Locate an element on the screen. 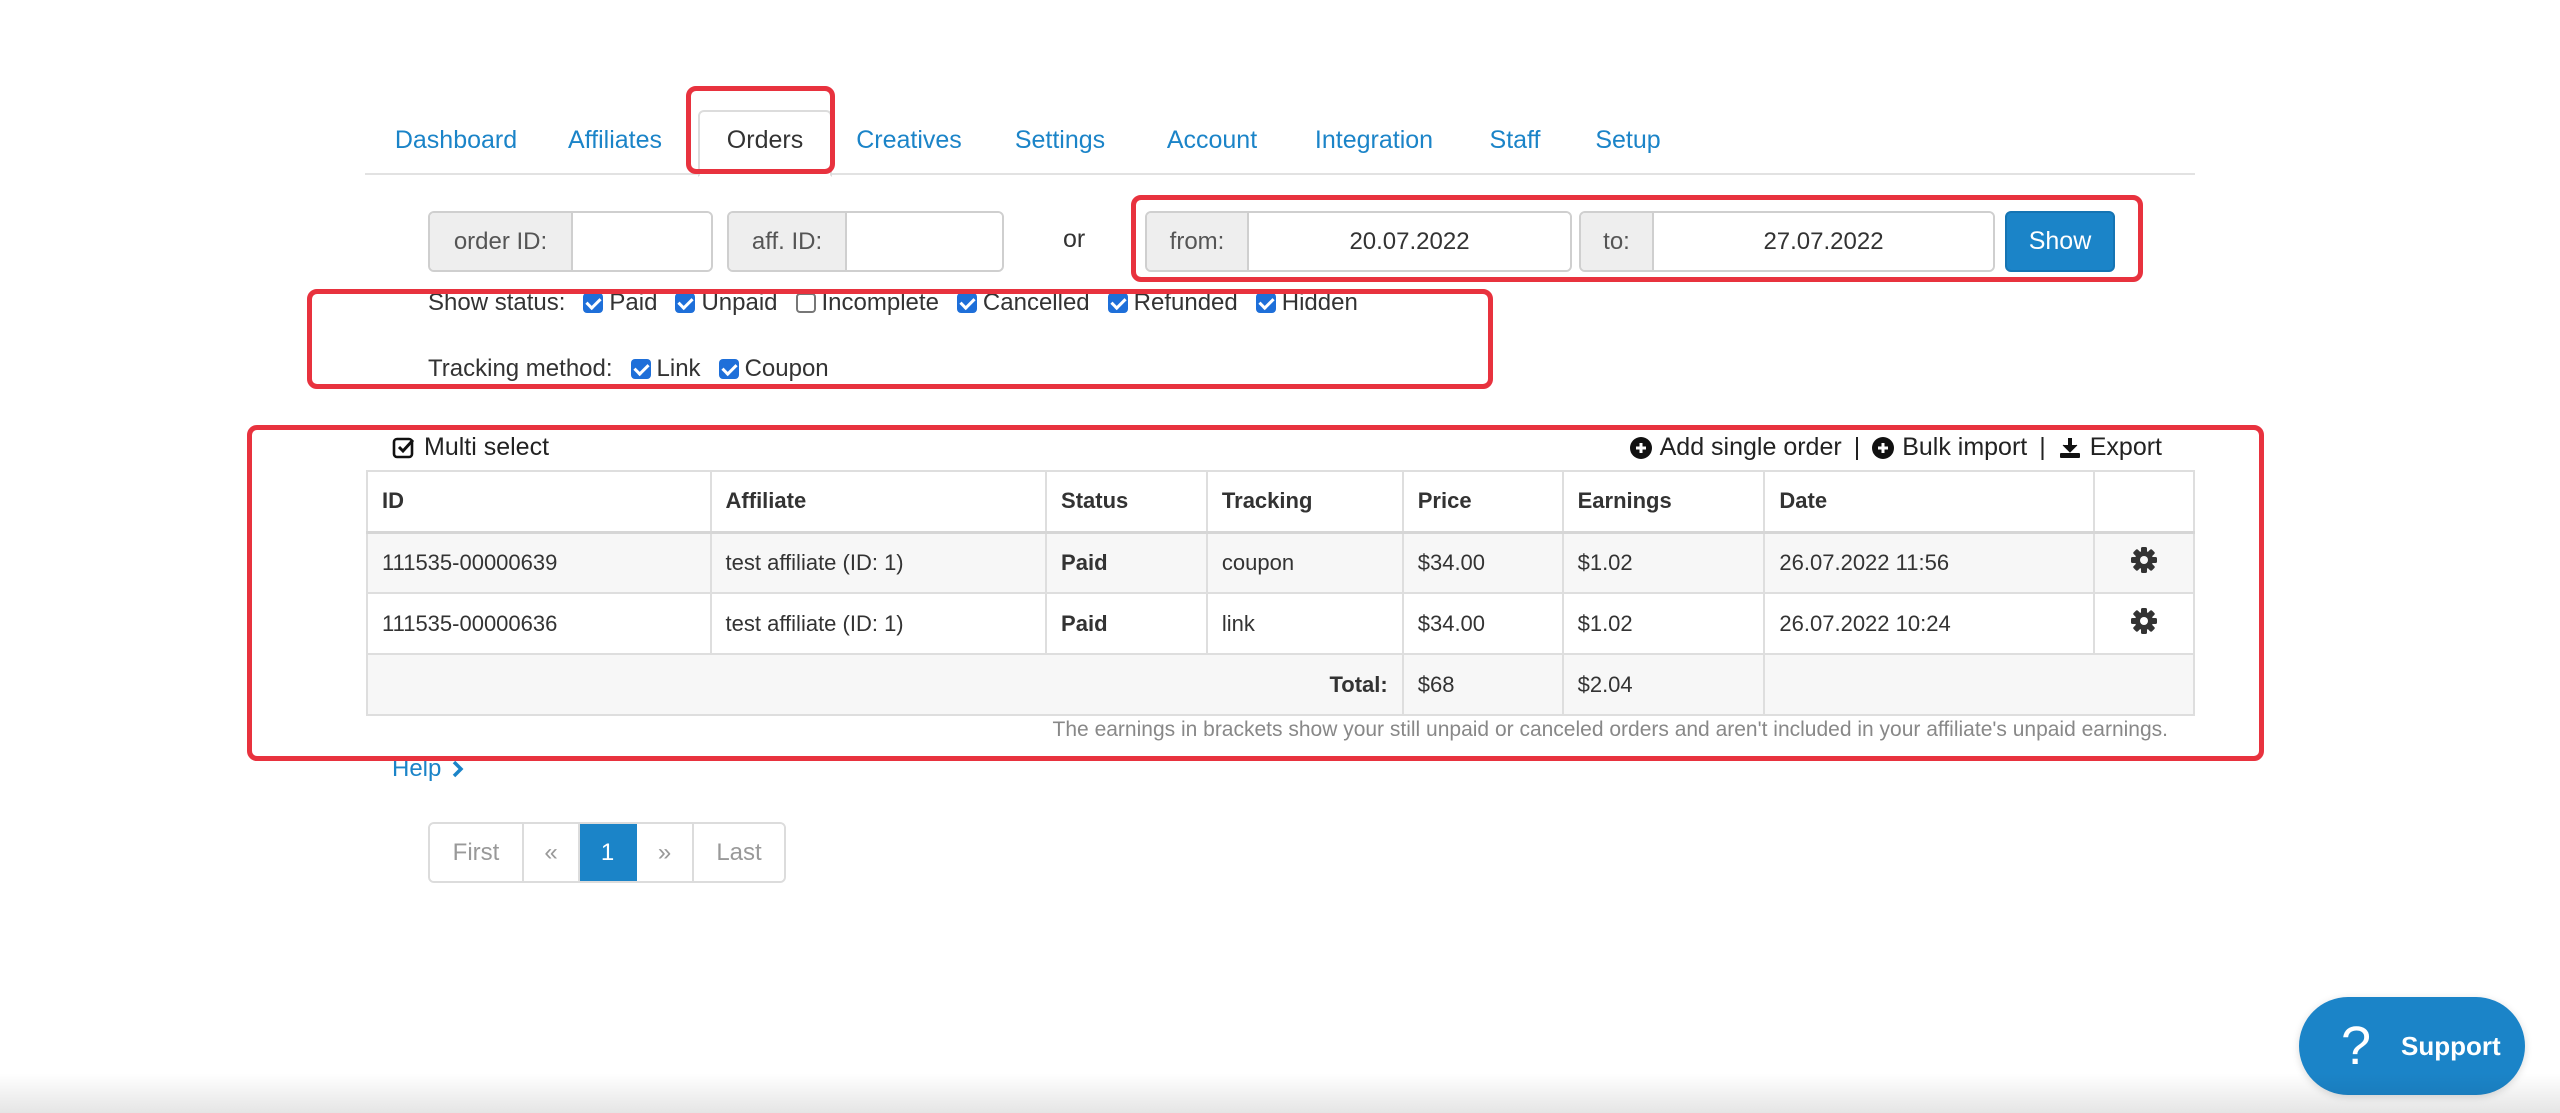 Image resolution: width=2560 pixels, height=1113 pixels. multi-select-label: Multi select is located at coordinates (487, 447).